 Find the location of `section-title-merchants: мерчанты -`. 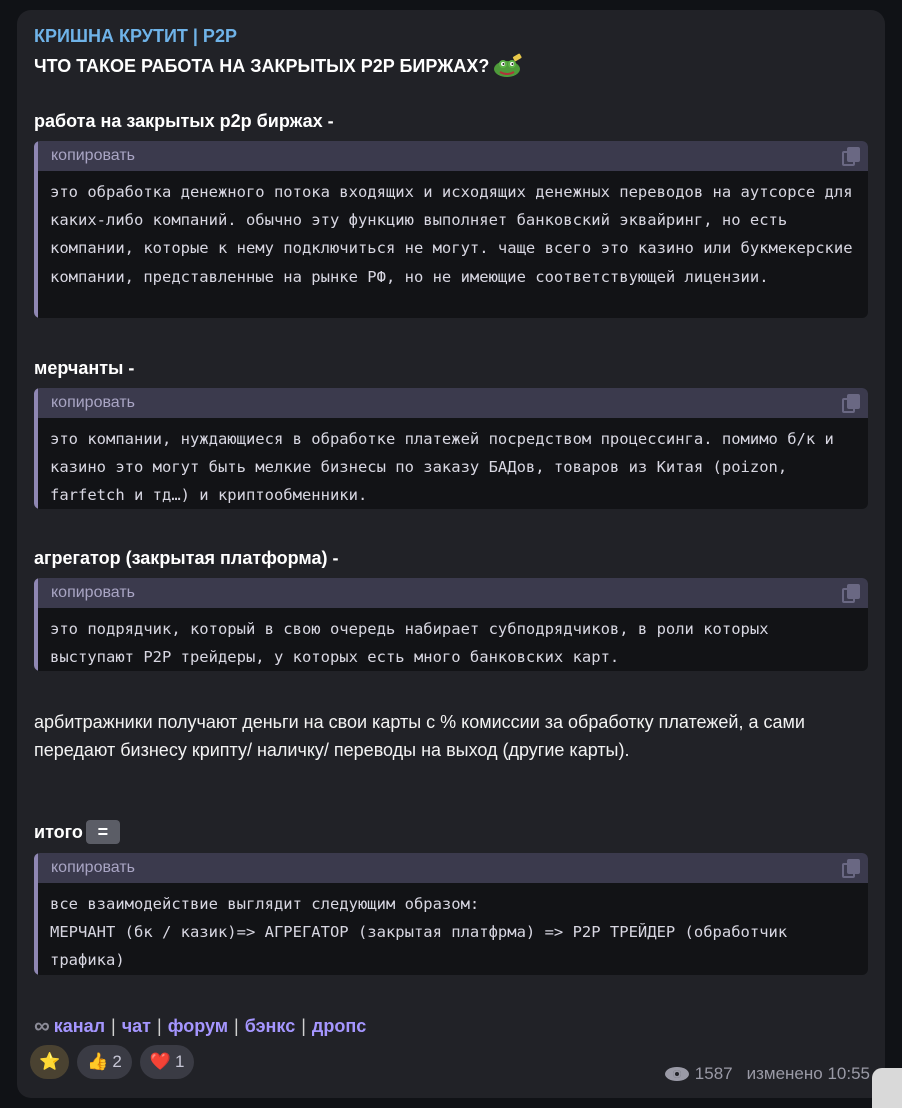

section-title-merchants: мерчанты - is located at coordinates (84, 368).